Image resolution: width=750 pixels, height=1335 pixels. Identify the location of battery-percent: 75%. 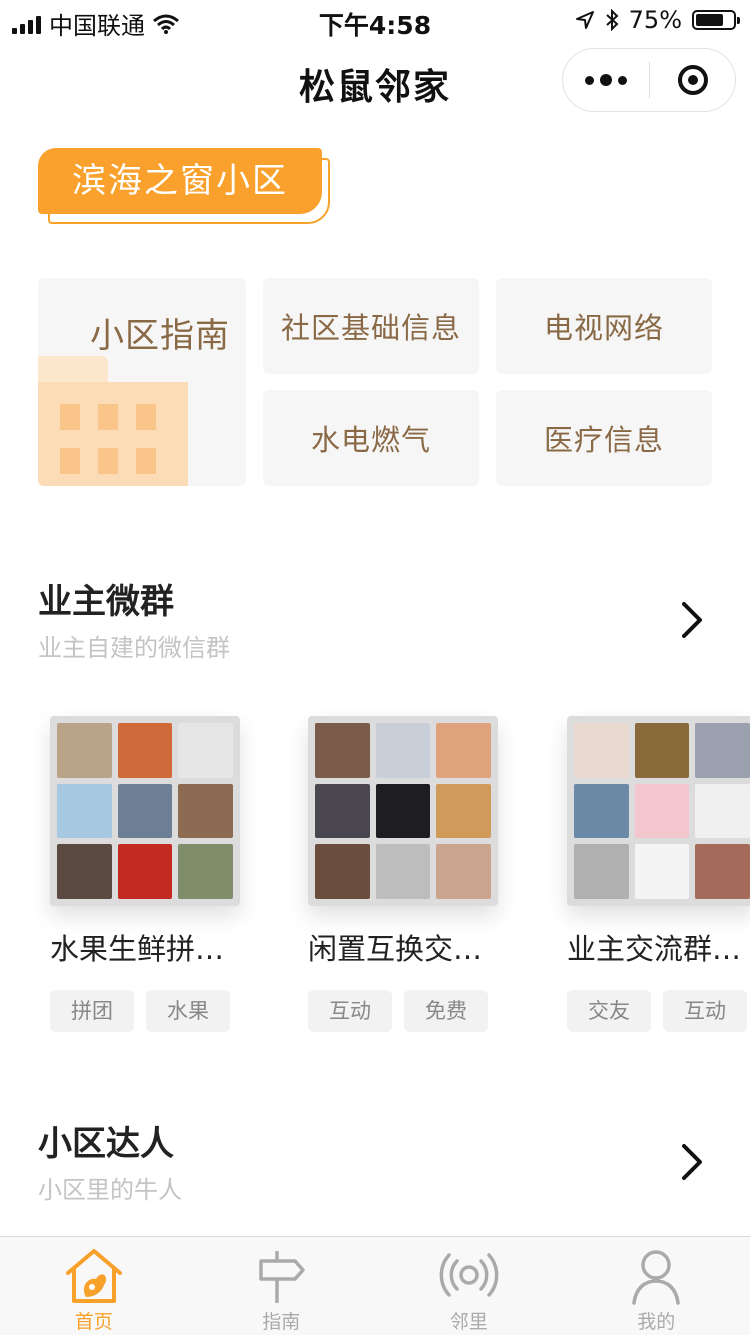
(655, 20).